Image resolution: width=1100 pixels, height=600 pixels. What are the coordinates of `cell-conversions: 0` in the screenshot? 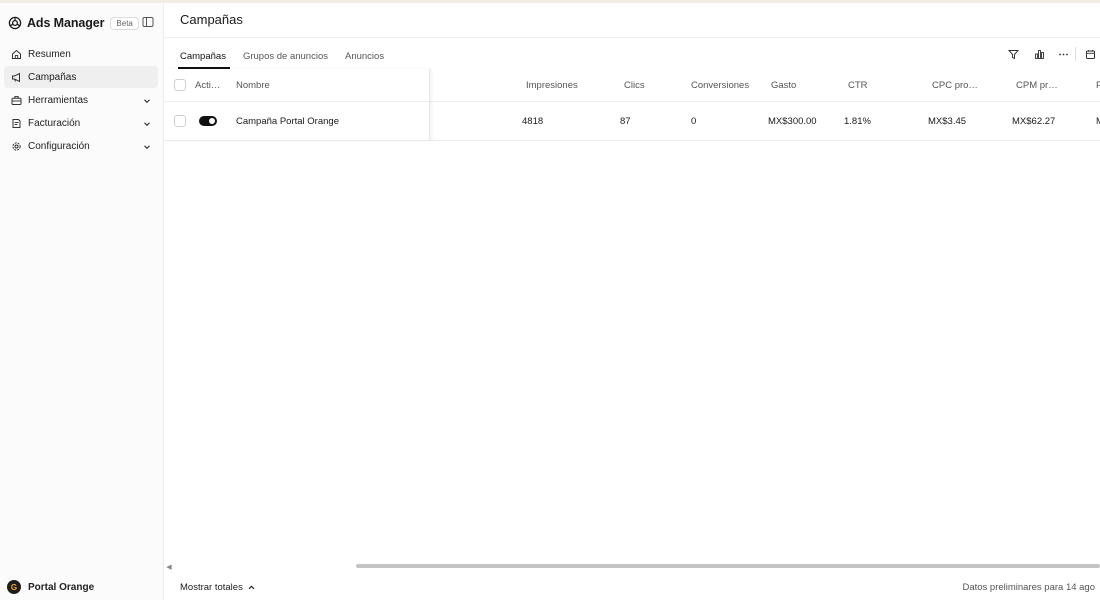 It's located at (694, 121).